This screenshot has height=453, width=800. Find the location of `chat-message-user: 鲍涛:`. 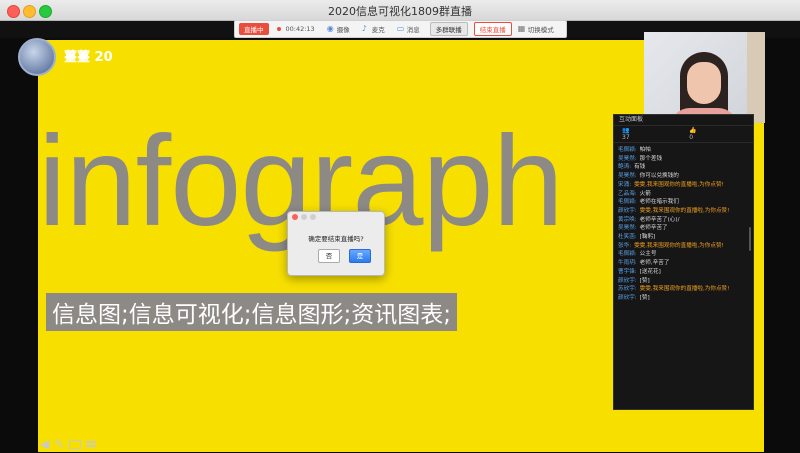

chat-message-user: 鲍涛: is located at coordinates (625, 167).